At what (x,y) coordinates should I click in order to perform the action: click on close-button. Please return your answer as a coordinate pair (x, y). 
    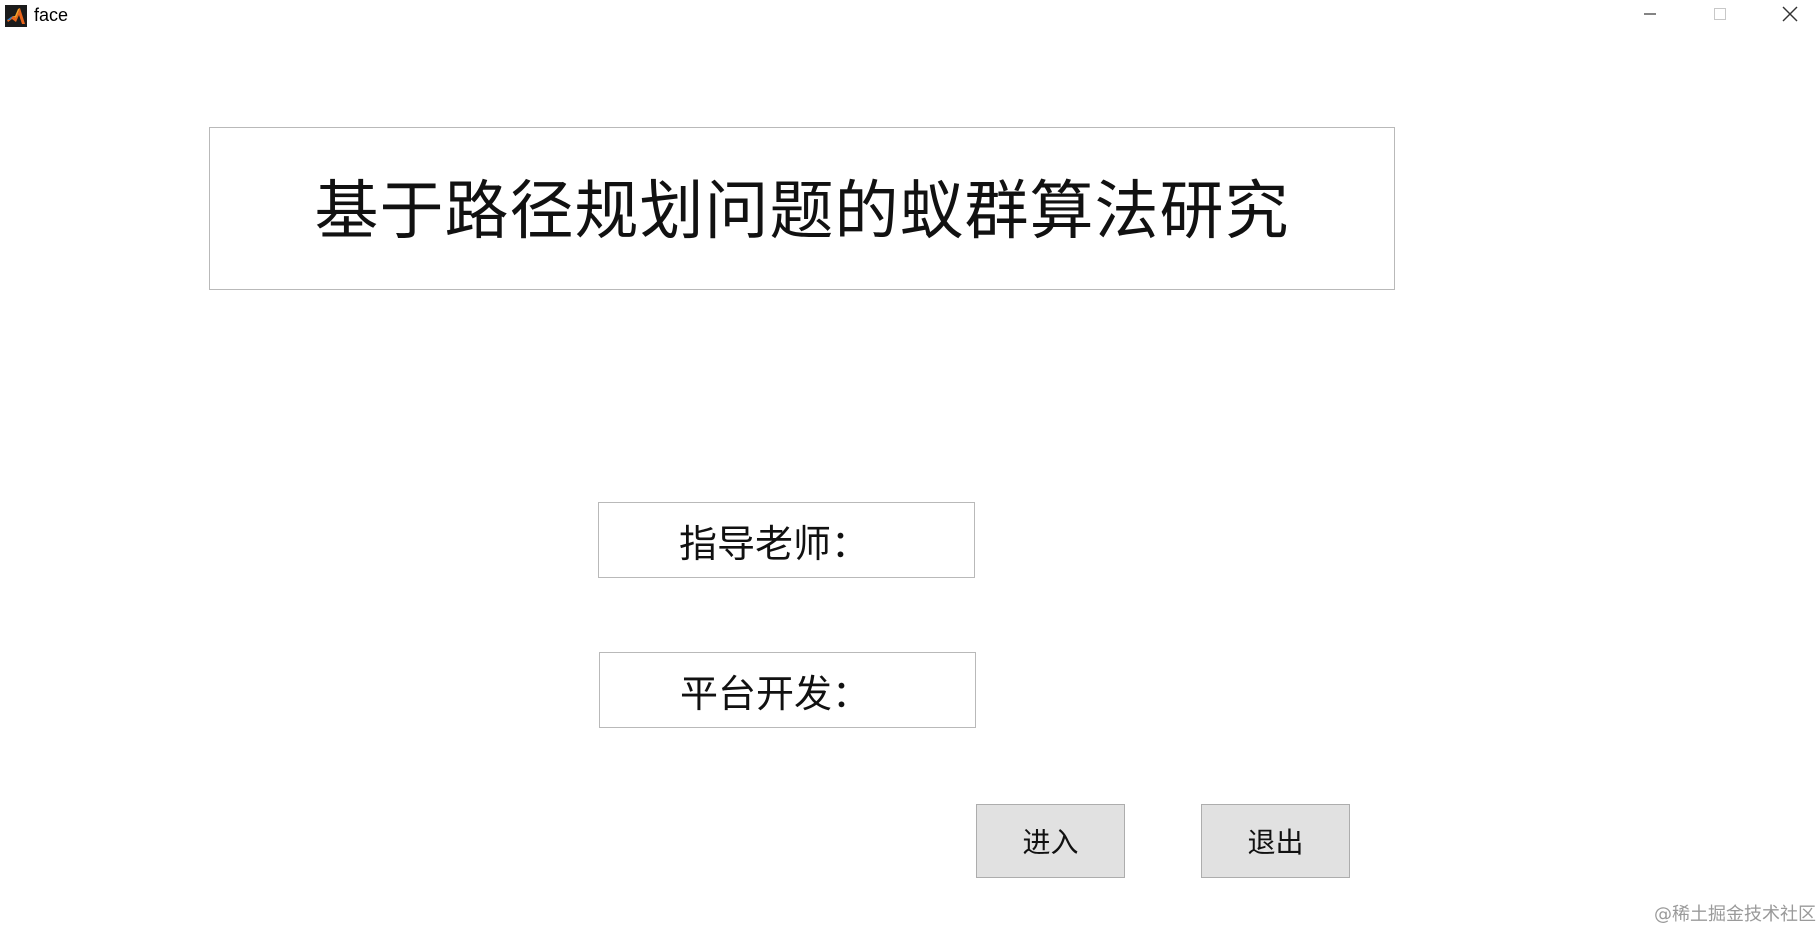
    Looking at the image, I should click on (1787, 16).